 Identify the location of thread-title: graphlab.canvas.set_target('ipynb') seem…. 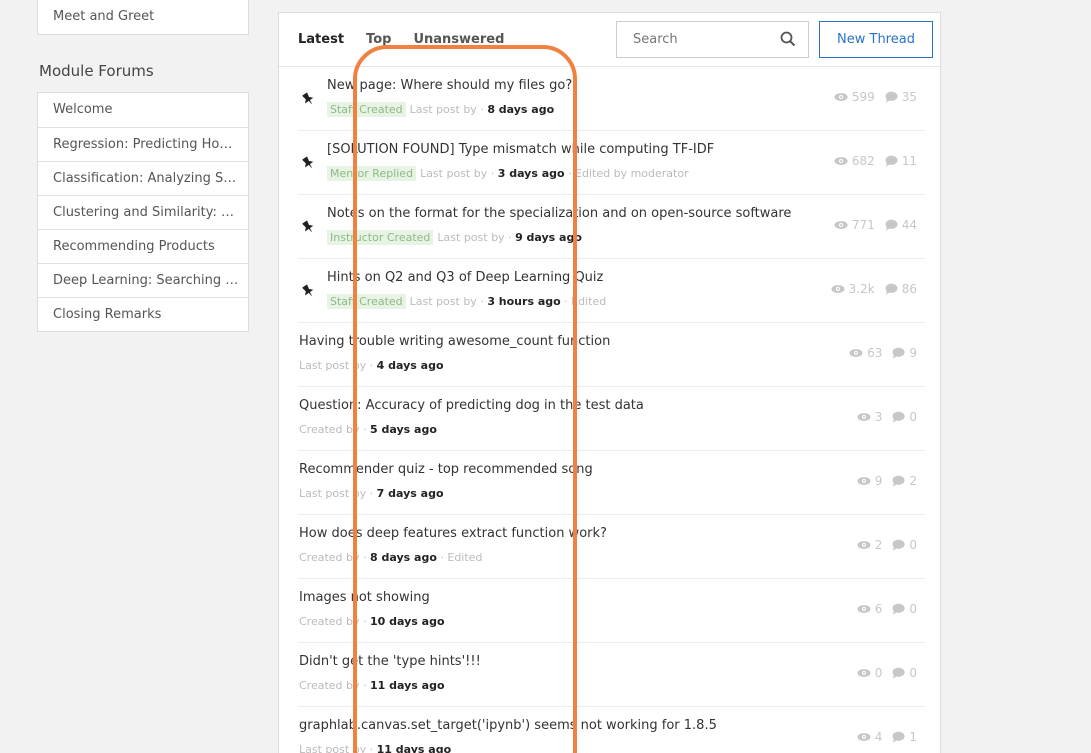
(508, 725).